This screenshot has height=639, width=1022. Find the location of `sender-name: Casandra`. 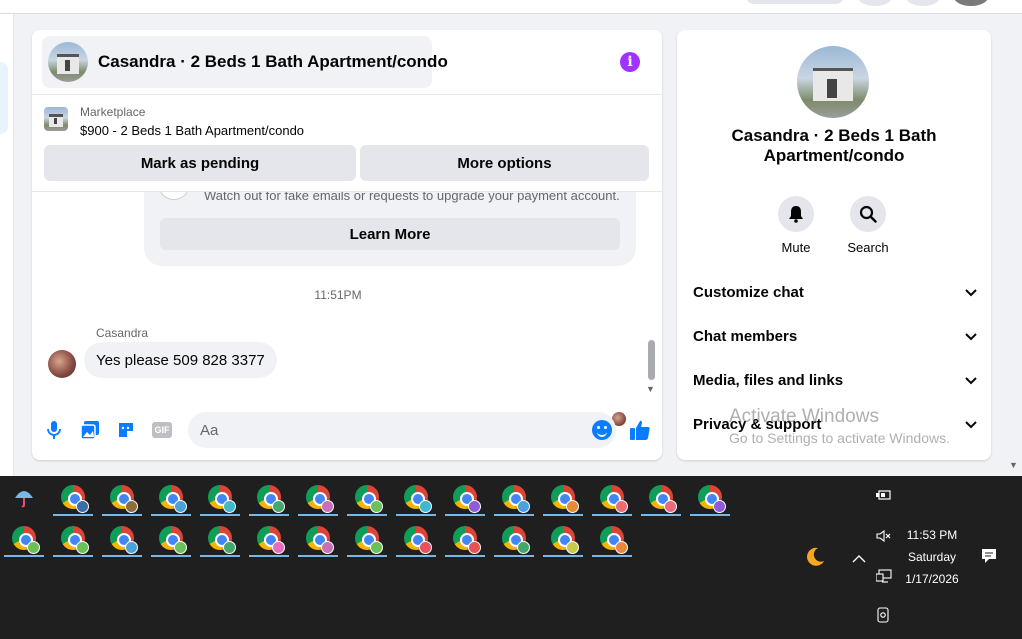

sender-name: Casandra is located at coordinates (122, 333).